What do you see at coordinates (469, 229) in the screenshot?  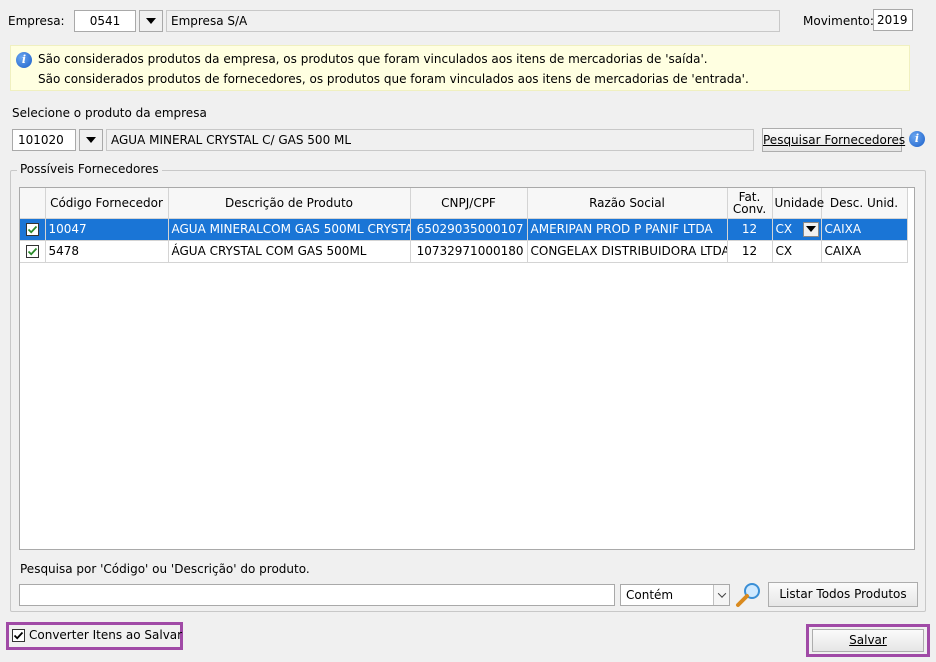 I see `cell-cnpj: 65029035000107` at bounding box center [469, 229].